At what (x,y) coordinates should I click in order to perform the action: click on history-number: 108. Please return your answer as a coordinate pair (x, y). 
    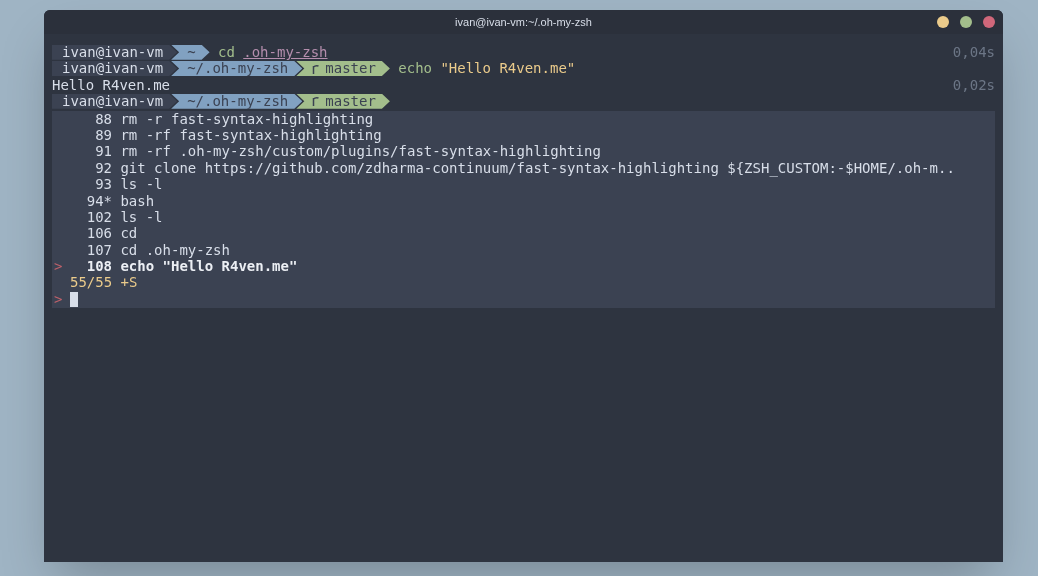
    Looking at the image, I should click on (98, 266).